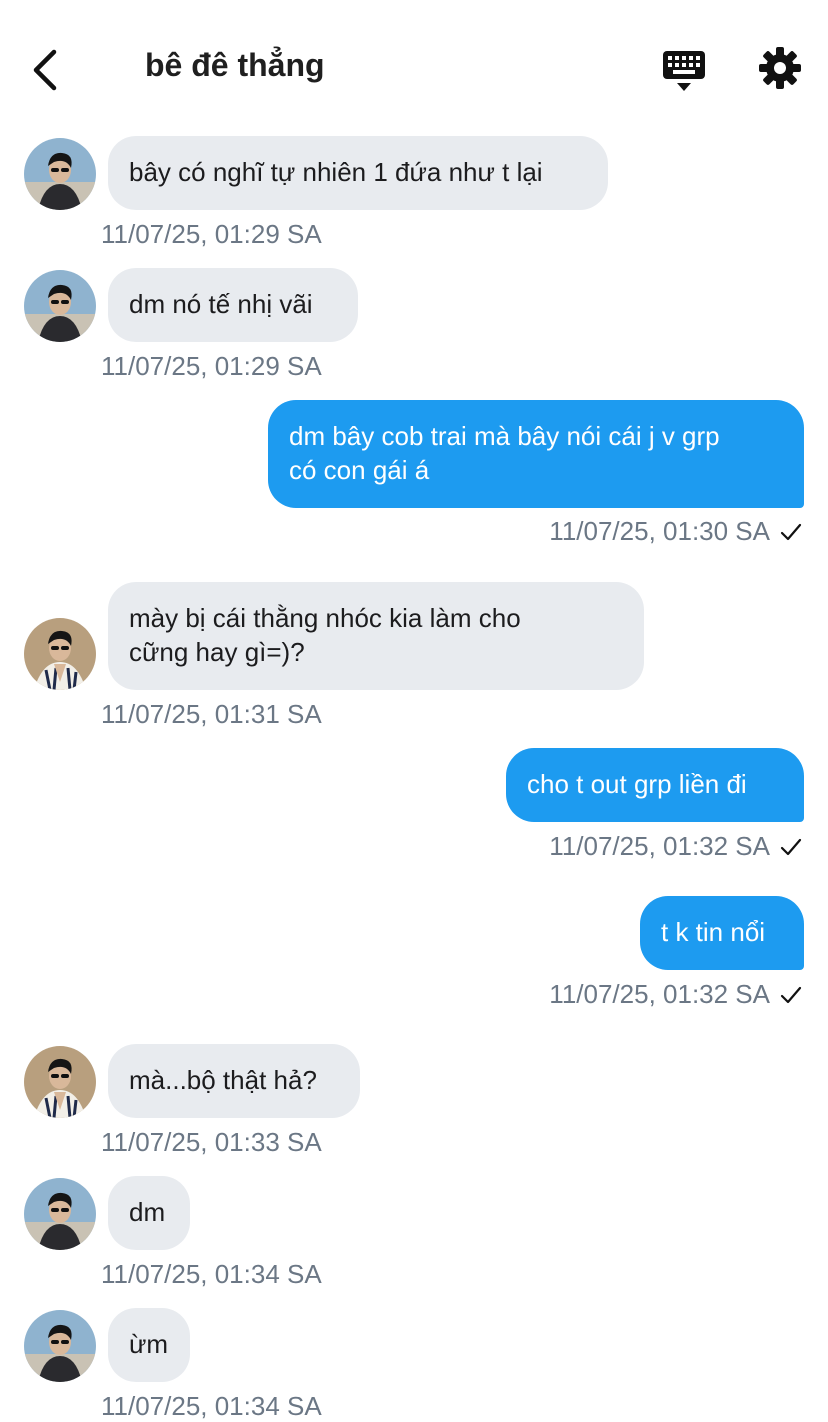 This screenshot has height=1422, width=828. What do you see at coordinates (414, 65) in the screenshot?
I see `chat-header: bê đê thẳng` at bounding box center [414, 65].